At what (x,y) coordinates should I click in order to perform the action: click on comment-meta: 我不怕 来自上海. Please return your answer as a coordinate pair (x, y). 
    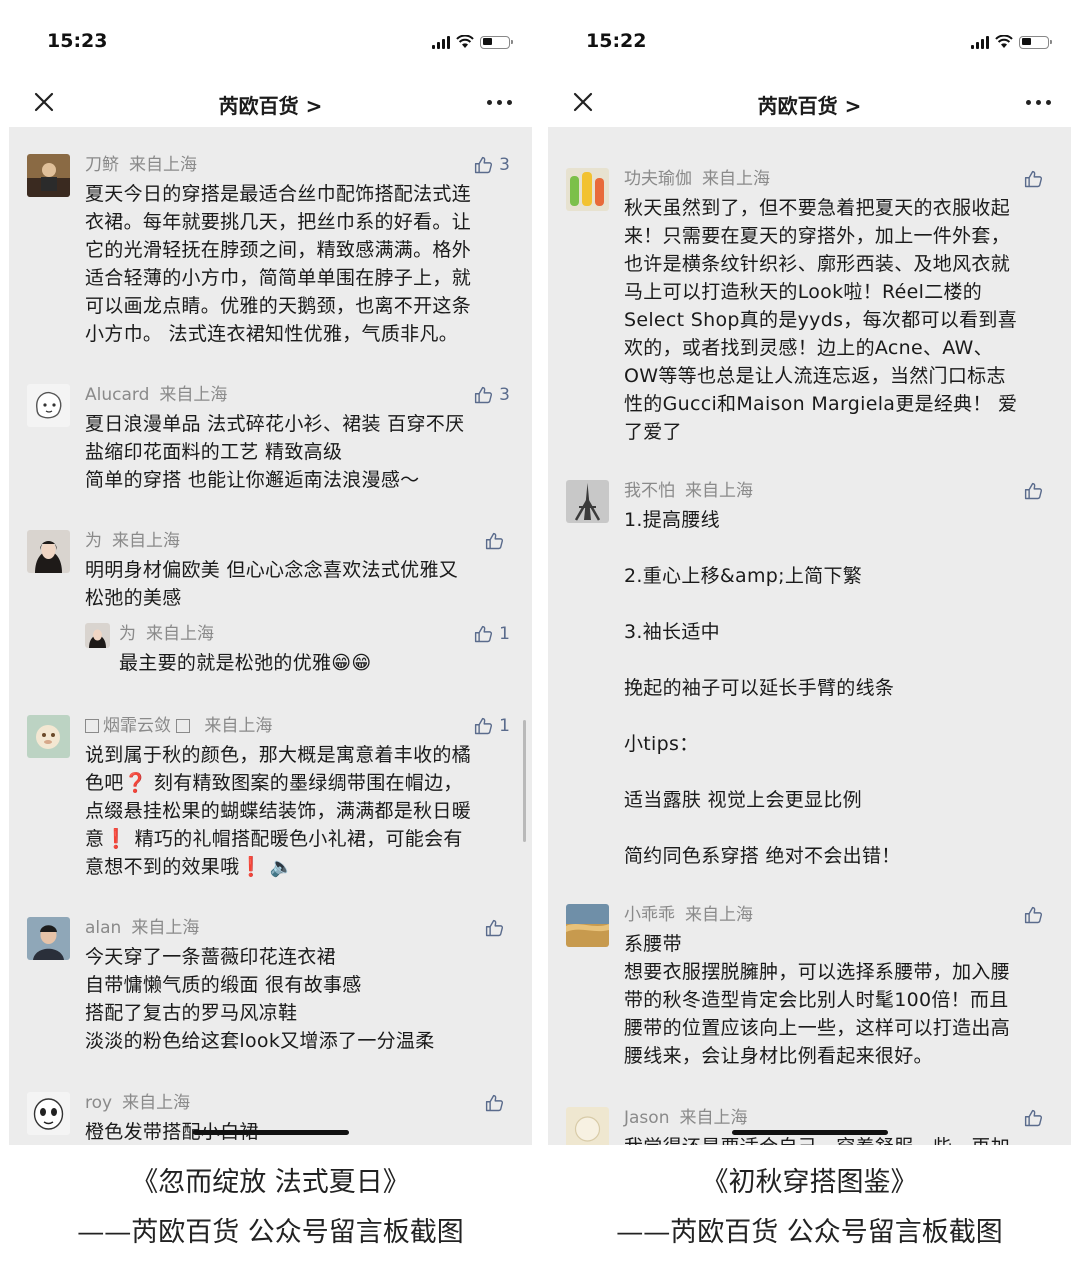
    Looking at the image, I should click on (836, 491).